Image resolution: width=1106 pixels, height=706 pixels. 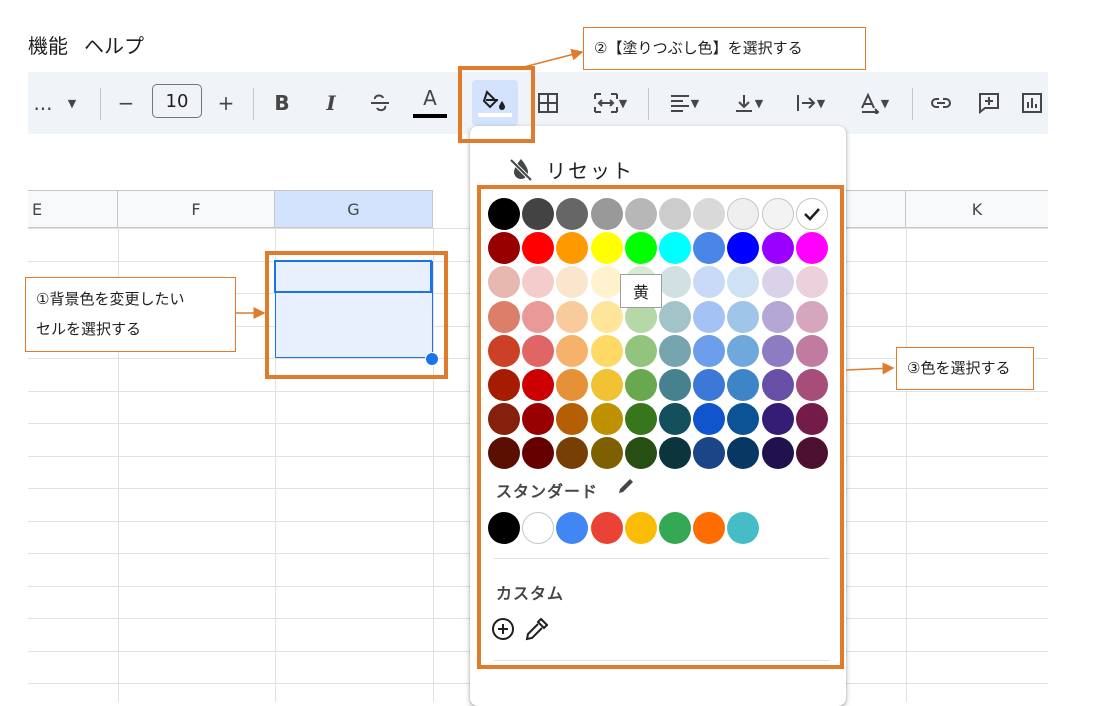 What do you see at coordinates (110, 299) in the screenshot?
I see `annotation-step1-line1: ①背景色を変更したい` at bounding box center [110, 299].